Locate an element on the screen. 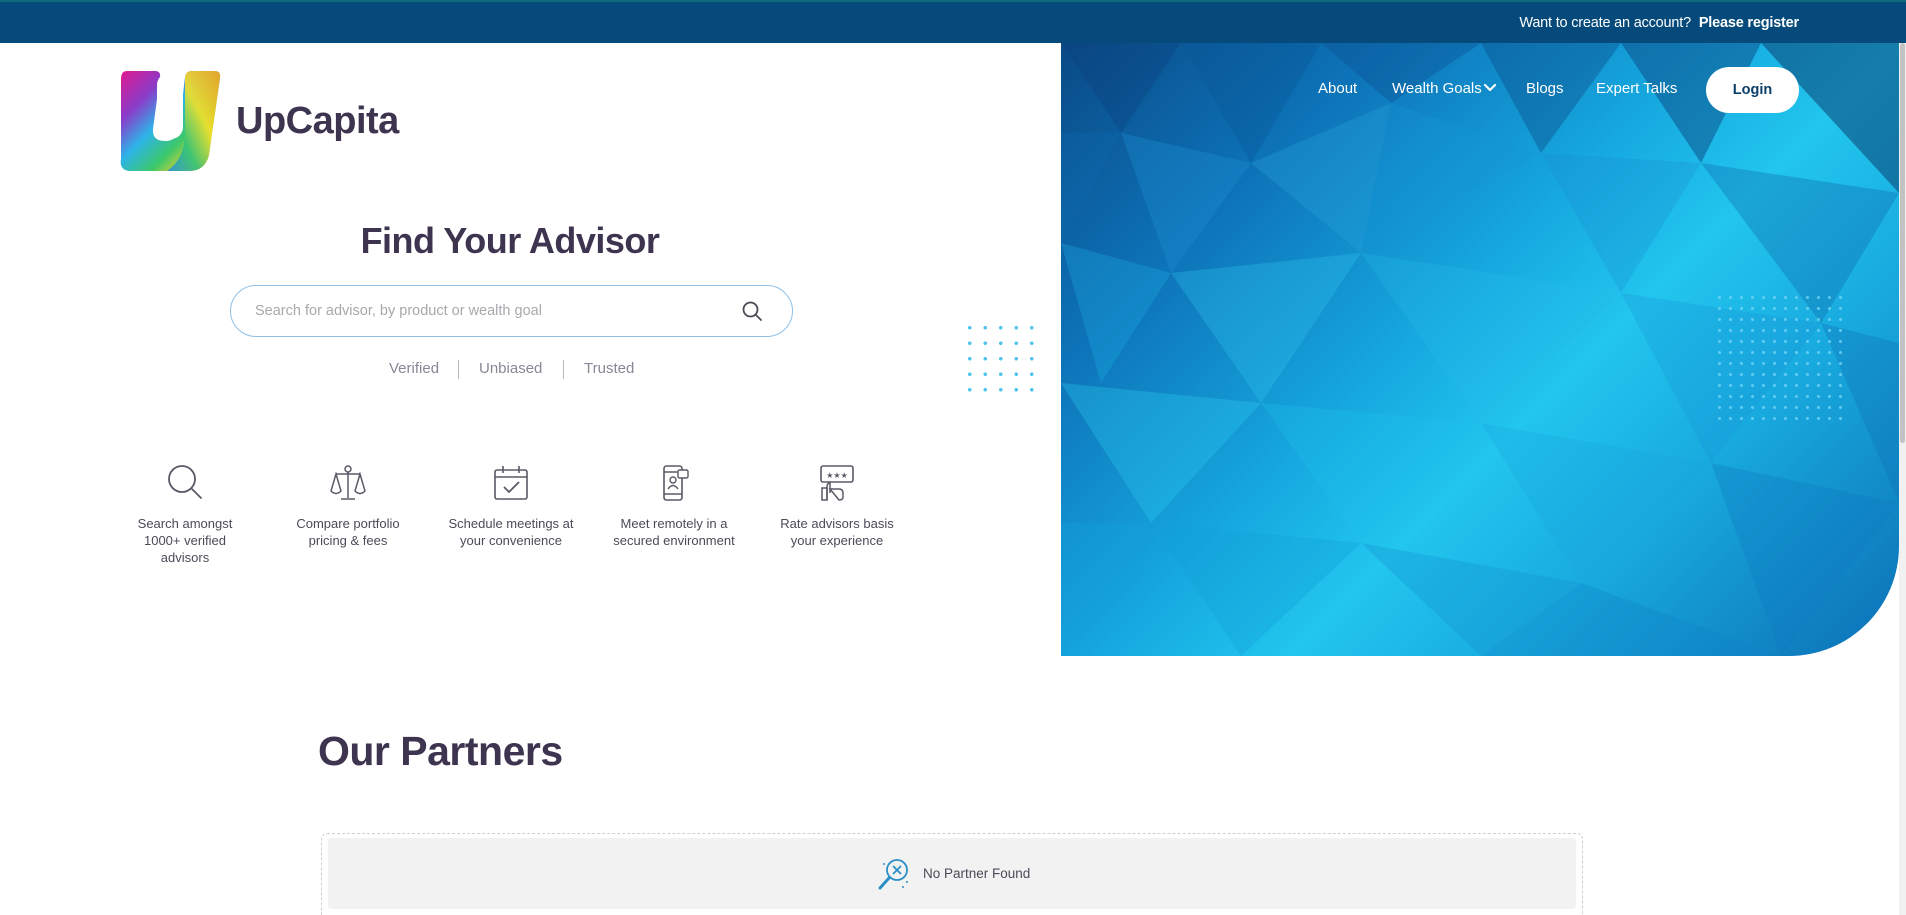 This screenshot has width=1906, height=915. calendar-check-icon is located at coordinates (511, 483).